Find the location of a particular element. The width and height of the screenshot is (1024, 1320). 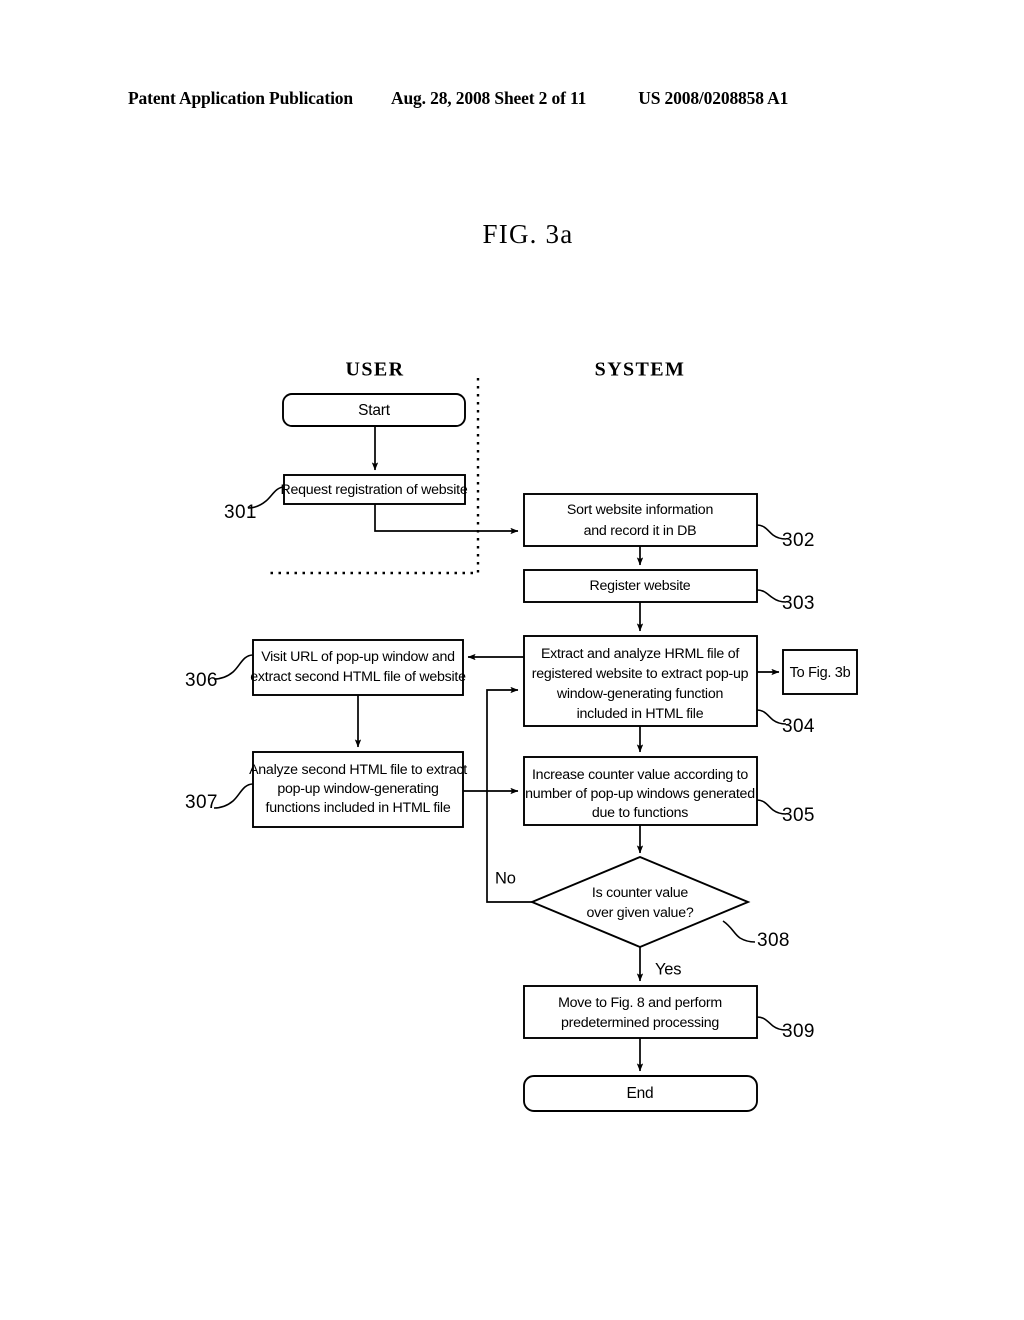

node-306-line-2: extract second HTML file of website is located at coordinates (358, 677).